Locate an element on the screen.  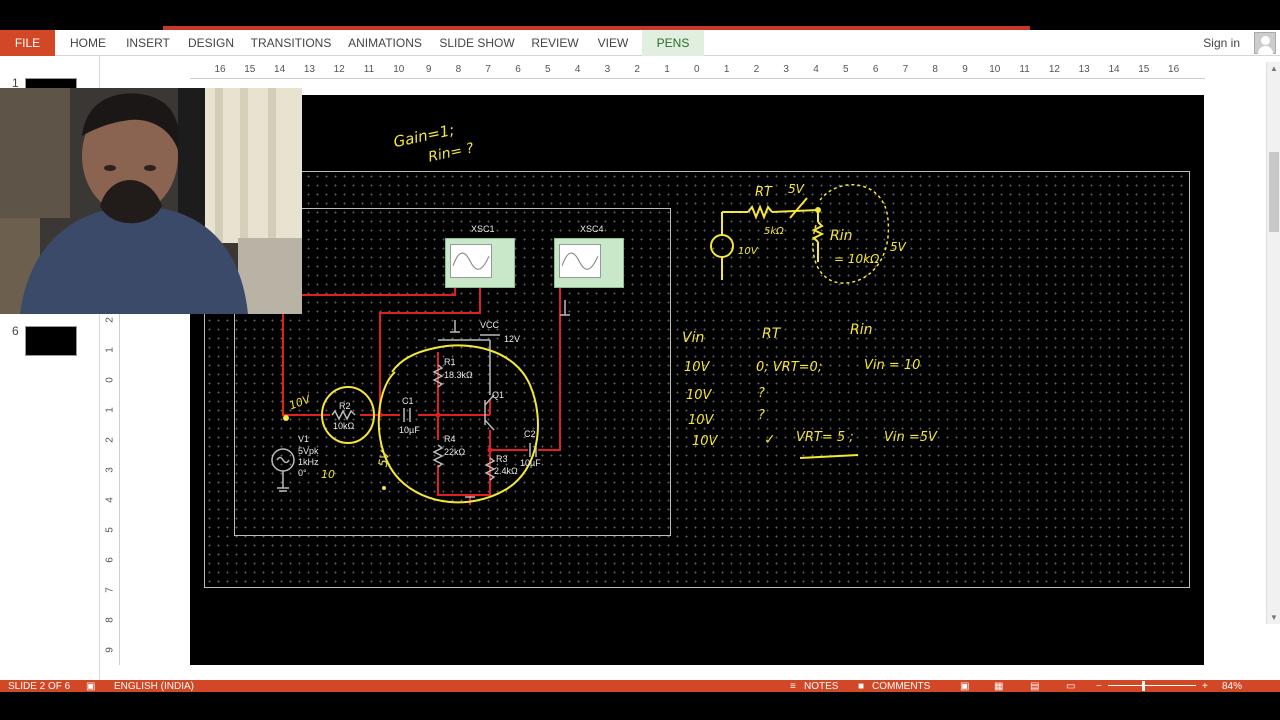
normal-view-icon: ▣ is located at coordinates (964, 686).